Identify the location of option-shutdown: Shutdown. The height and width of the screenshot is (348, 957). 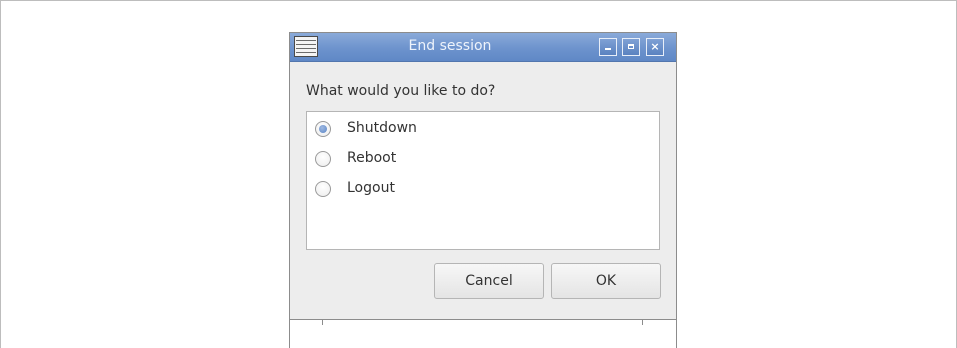
(465, 129).